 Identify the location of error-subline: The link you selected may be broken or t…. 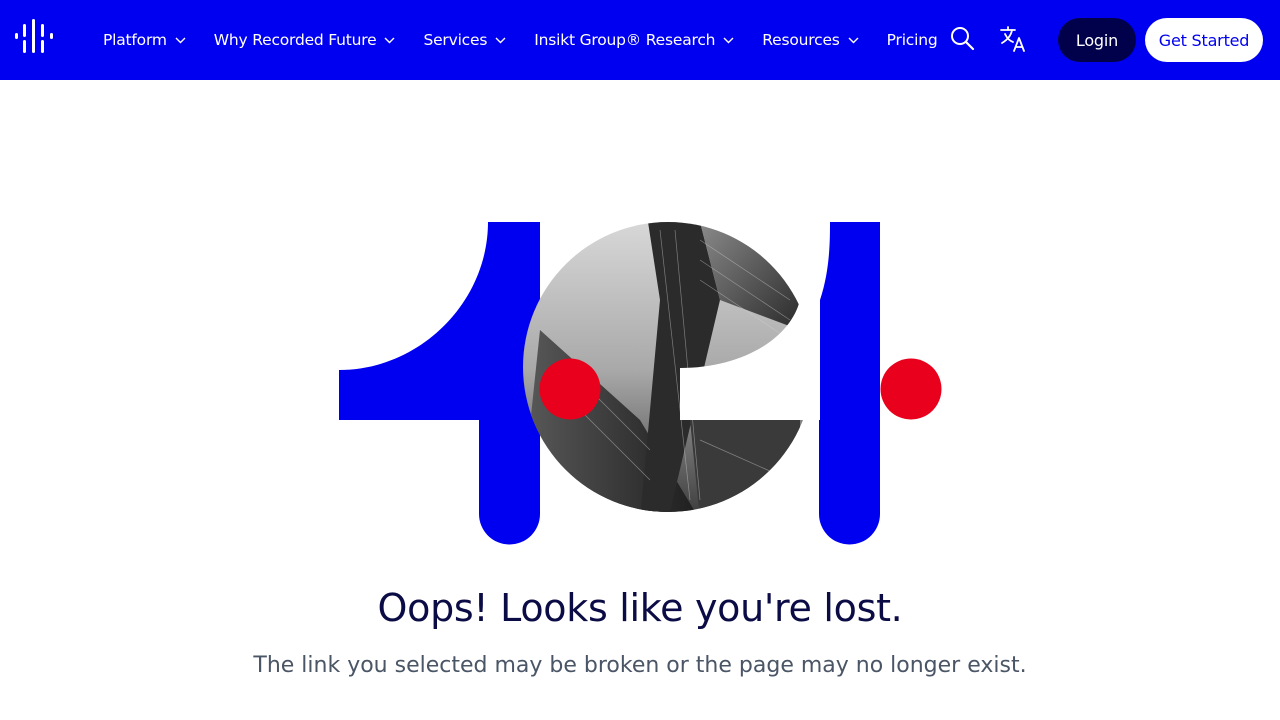
(640, 665).